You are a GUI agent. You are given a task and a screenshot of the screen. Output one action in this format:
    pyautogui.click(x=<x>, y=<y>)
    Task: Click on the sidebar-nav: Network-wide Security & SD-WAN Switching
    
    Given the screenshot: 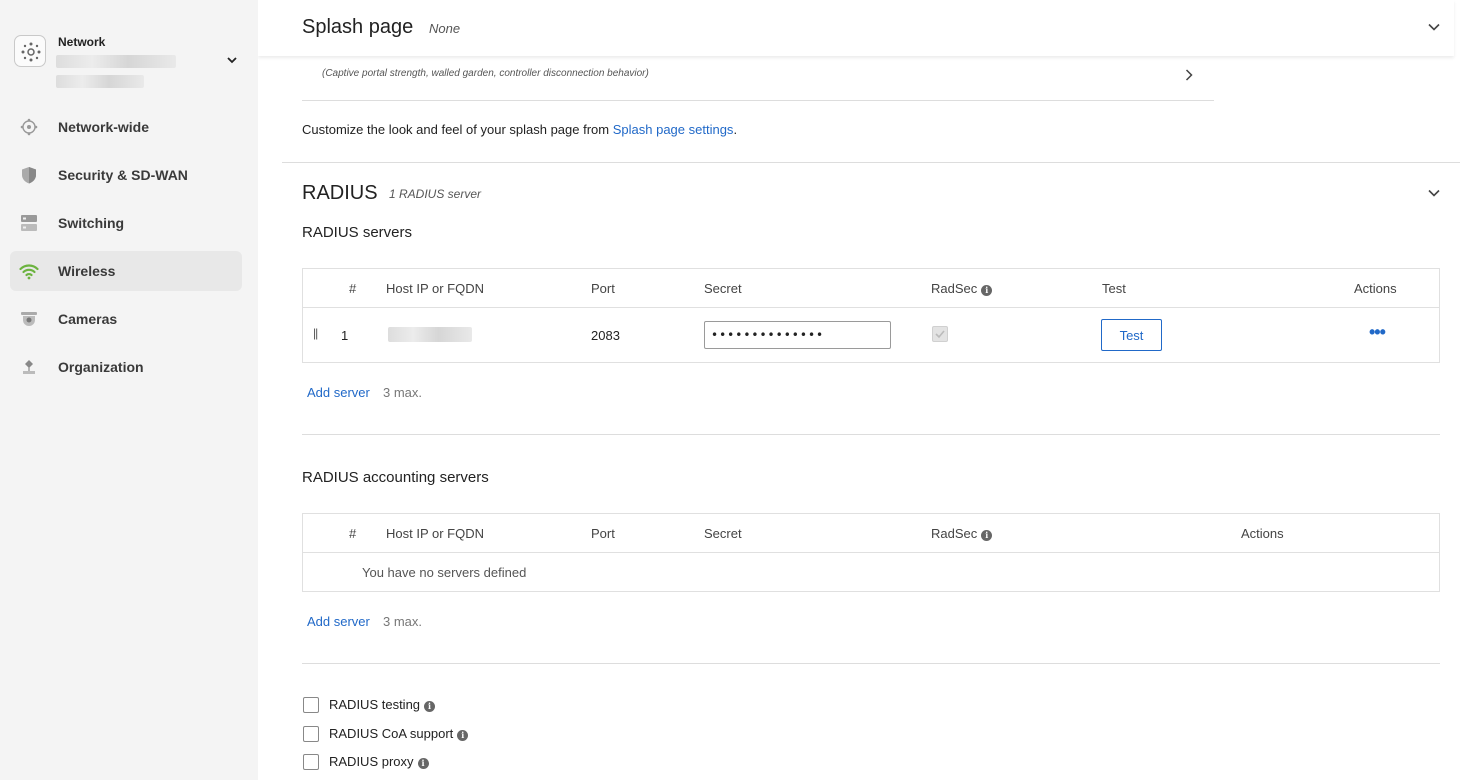 What is the action you would take?
    pyautogui.click(x=126, y=251)
    